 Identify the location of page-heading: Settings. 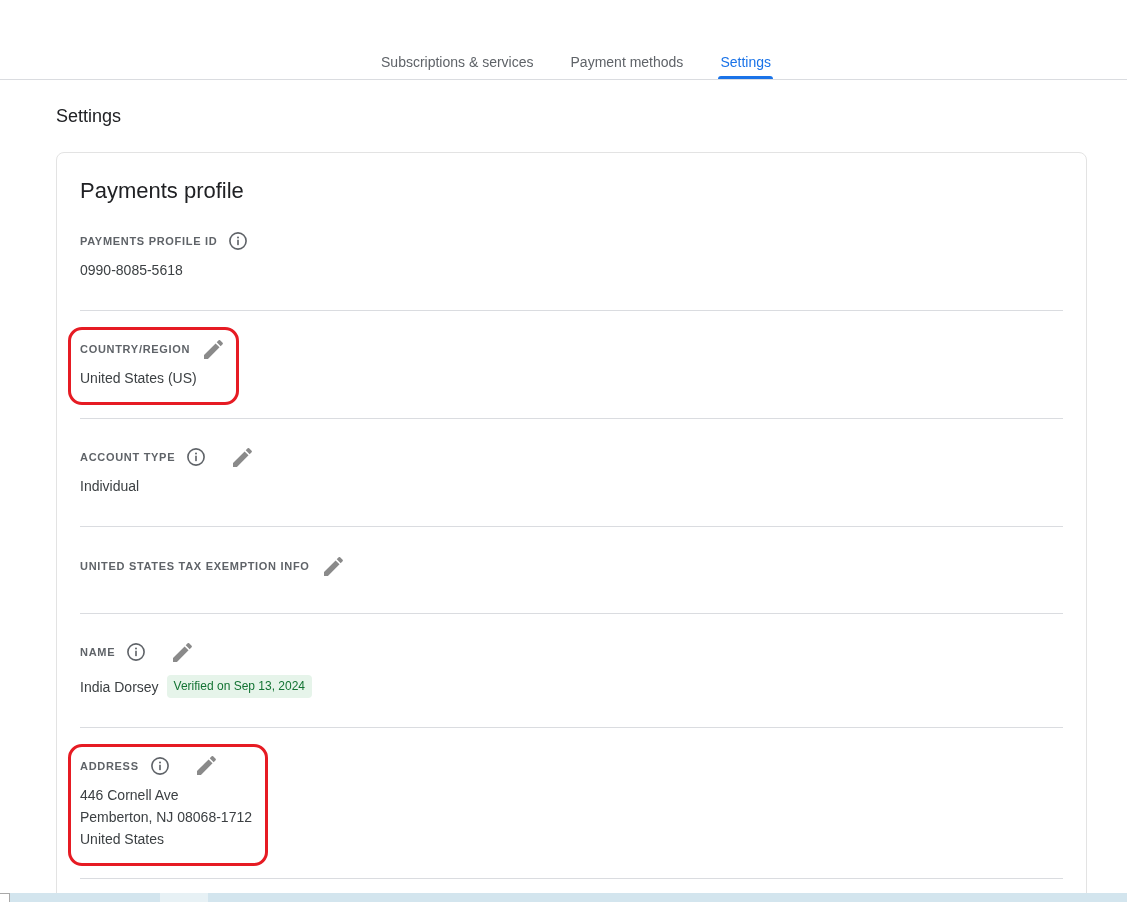
(89, 116).